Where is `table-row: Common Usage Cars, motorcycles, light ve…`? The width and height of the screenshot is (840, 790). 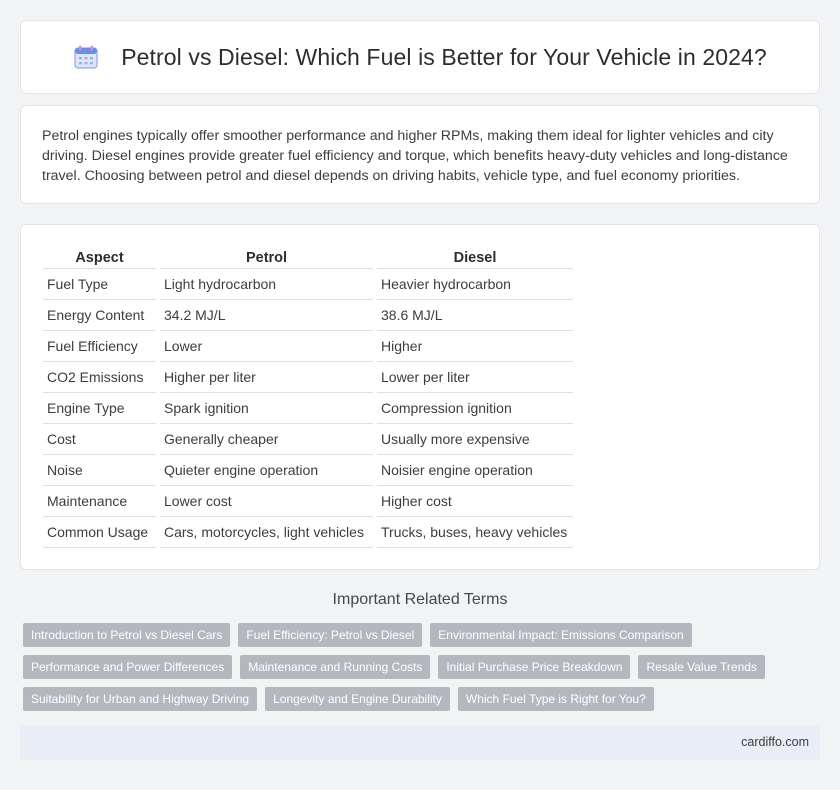
table-row: Common Usage Cars, motorcycles, light ve… is located at coordinates (308, 532).